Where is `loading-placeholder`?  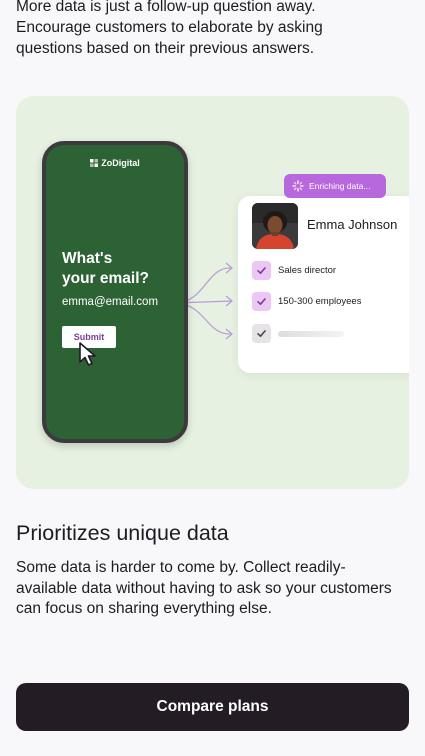 loading-placeholder is located at coordinates (311, 333).